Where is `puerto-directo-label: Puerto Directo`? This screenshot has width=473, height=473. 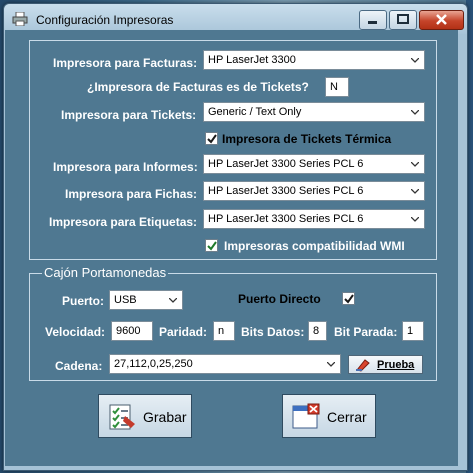 puerto-directo-label: Puerto Directo is located at coordinates (279, 299).